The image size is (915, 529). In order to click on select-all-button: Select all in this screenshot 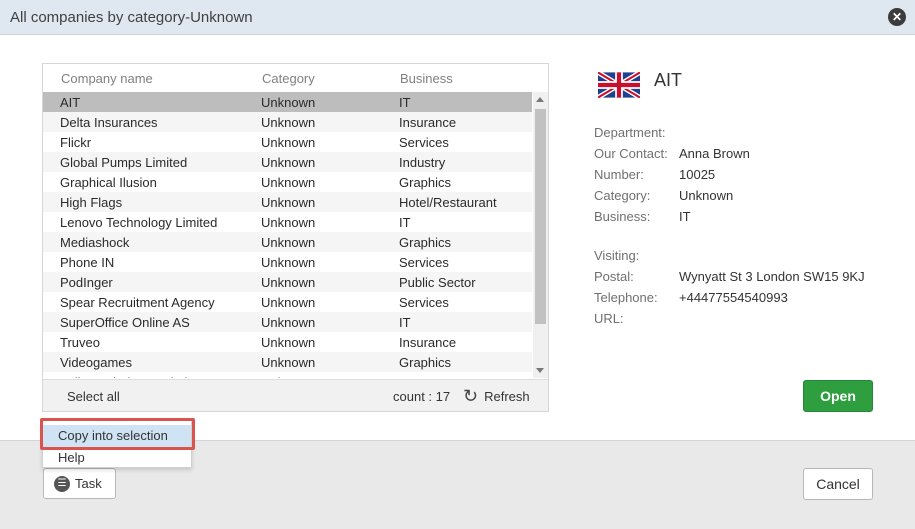, I will do `click(93, 396)`.